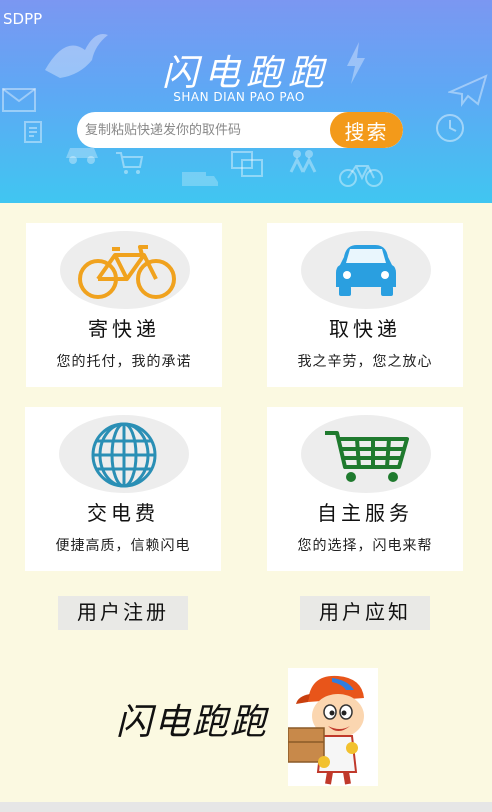  Describe the element at coordinates (239, 97) in the screenshot. I see `app-subtitle: SHAN DIAN PAO PAO` at that location.